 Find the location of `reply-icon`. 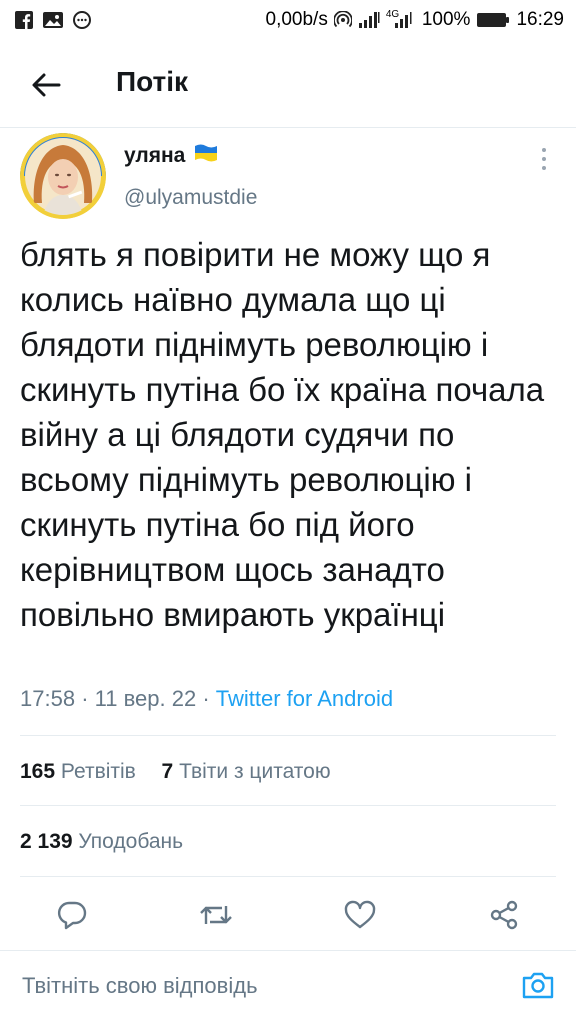

reply-icon is located at coordinates (72, 915).